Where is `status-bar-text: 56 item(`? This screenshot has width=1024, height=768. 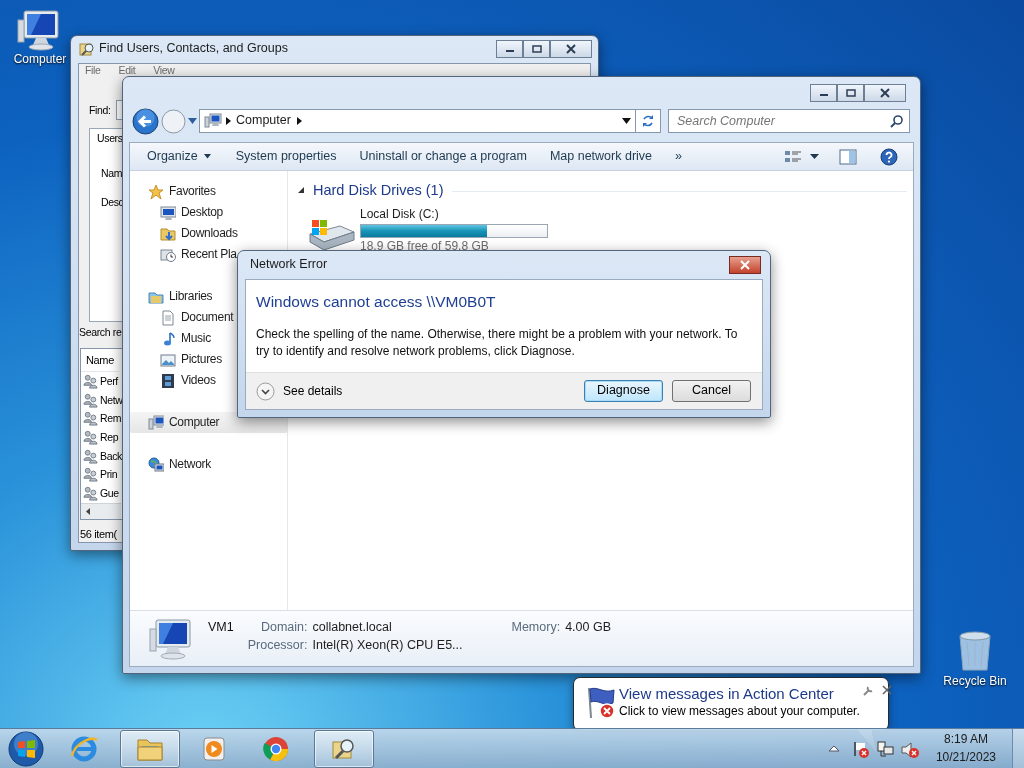
status-bar-text: 56 item( is located at coordinates (98, 535).